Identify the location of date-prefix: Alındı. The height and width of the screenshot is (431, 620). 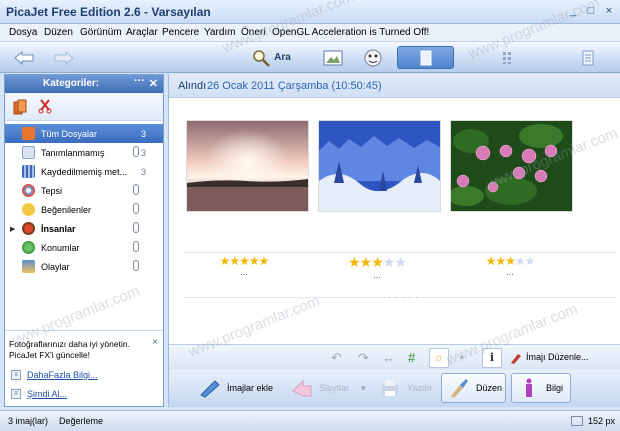
(192, 86).